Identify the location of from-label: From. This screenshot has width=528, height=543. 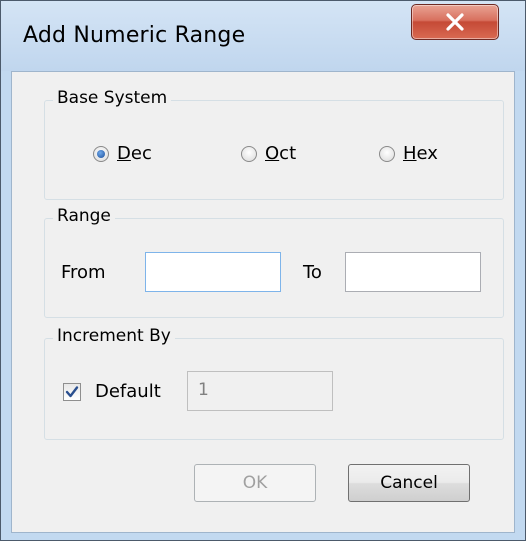
(83, 272).